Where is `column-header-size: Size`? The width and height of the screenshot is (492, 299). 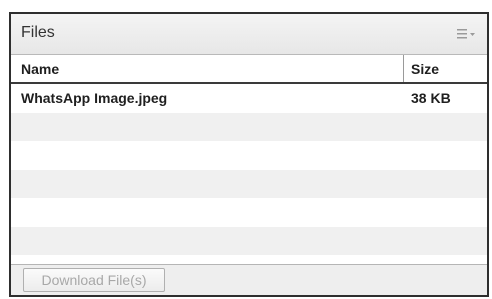 column-header-size: Size is located at coordinates (425, 69).